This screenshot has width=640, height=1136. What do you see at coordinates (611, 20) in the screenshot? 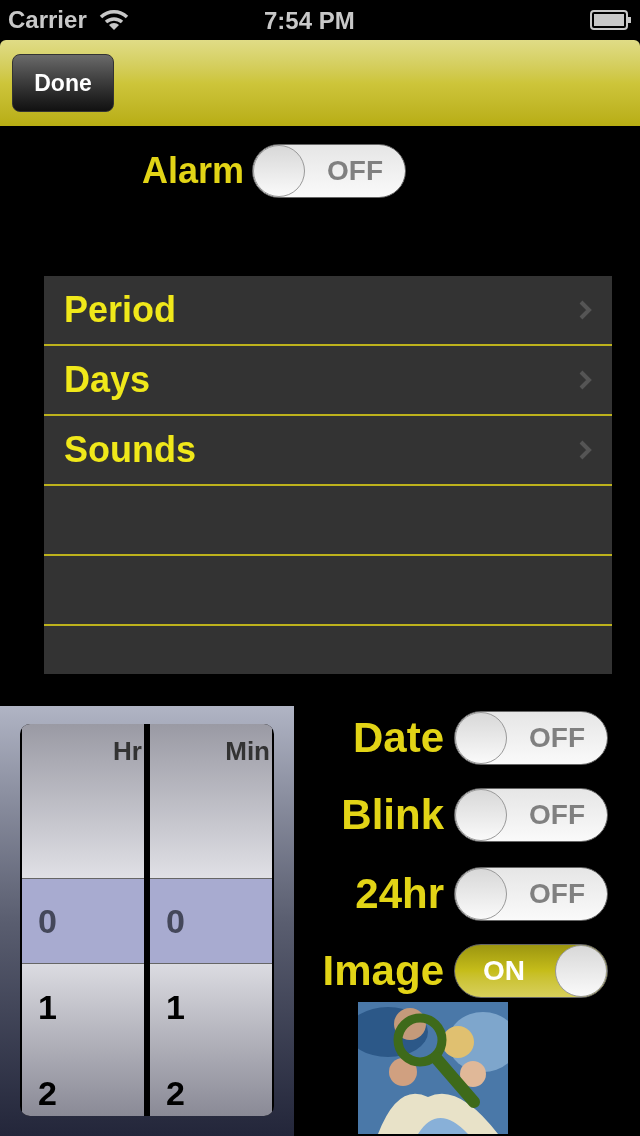
I see `battery-icon` at bounding box center [611, 20].